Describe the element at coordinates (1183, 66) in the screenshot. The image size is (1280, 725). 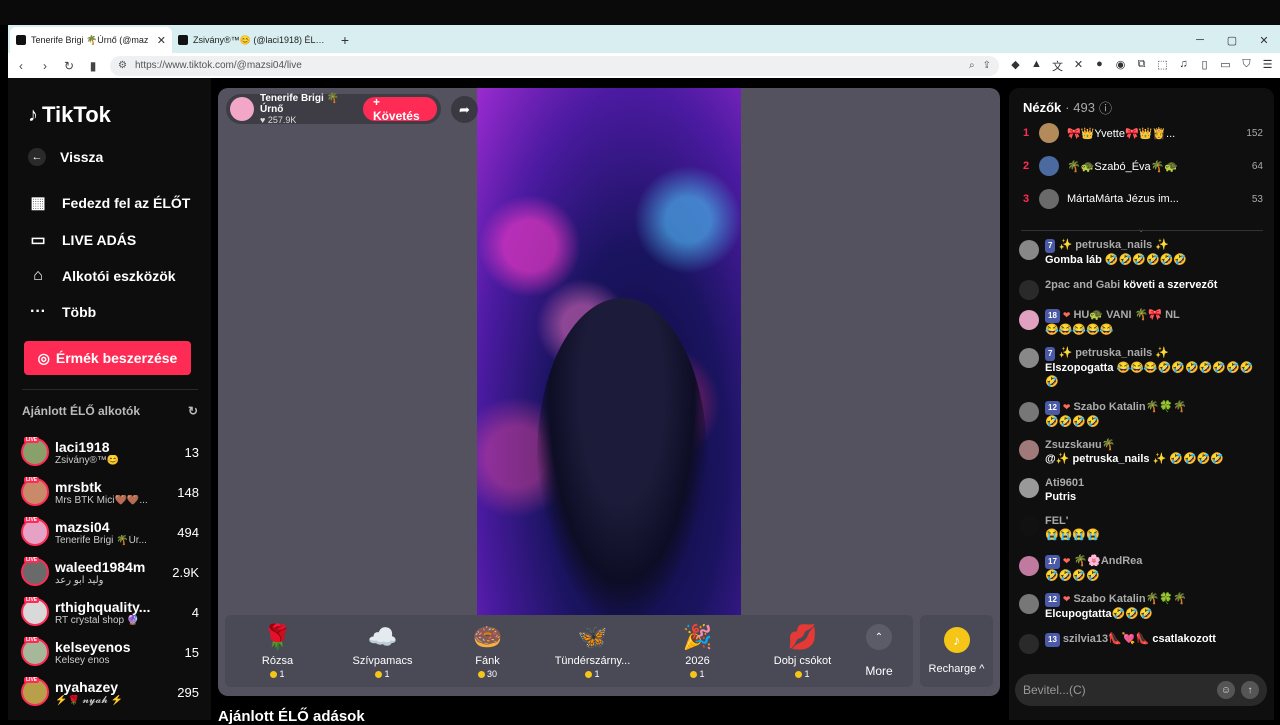
I see `media-icon: ♫` at that location.